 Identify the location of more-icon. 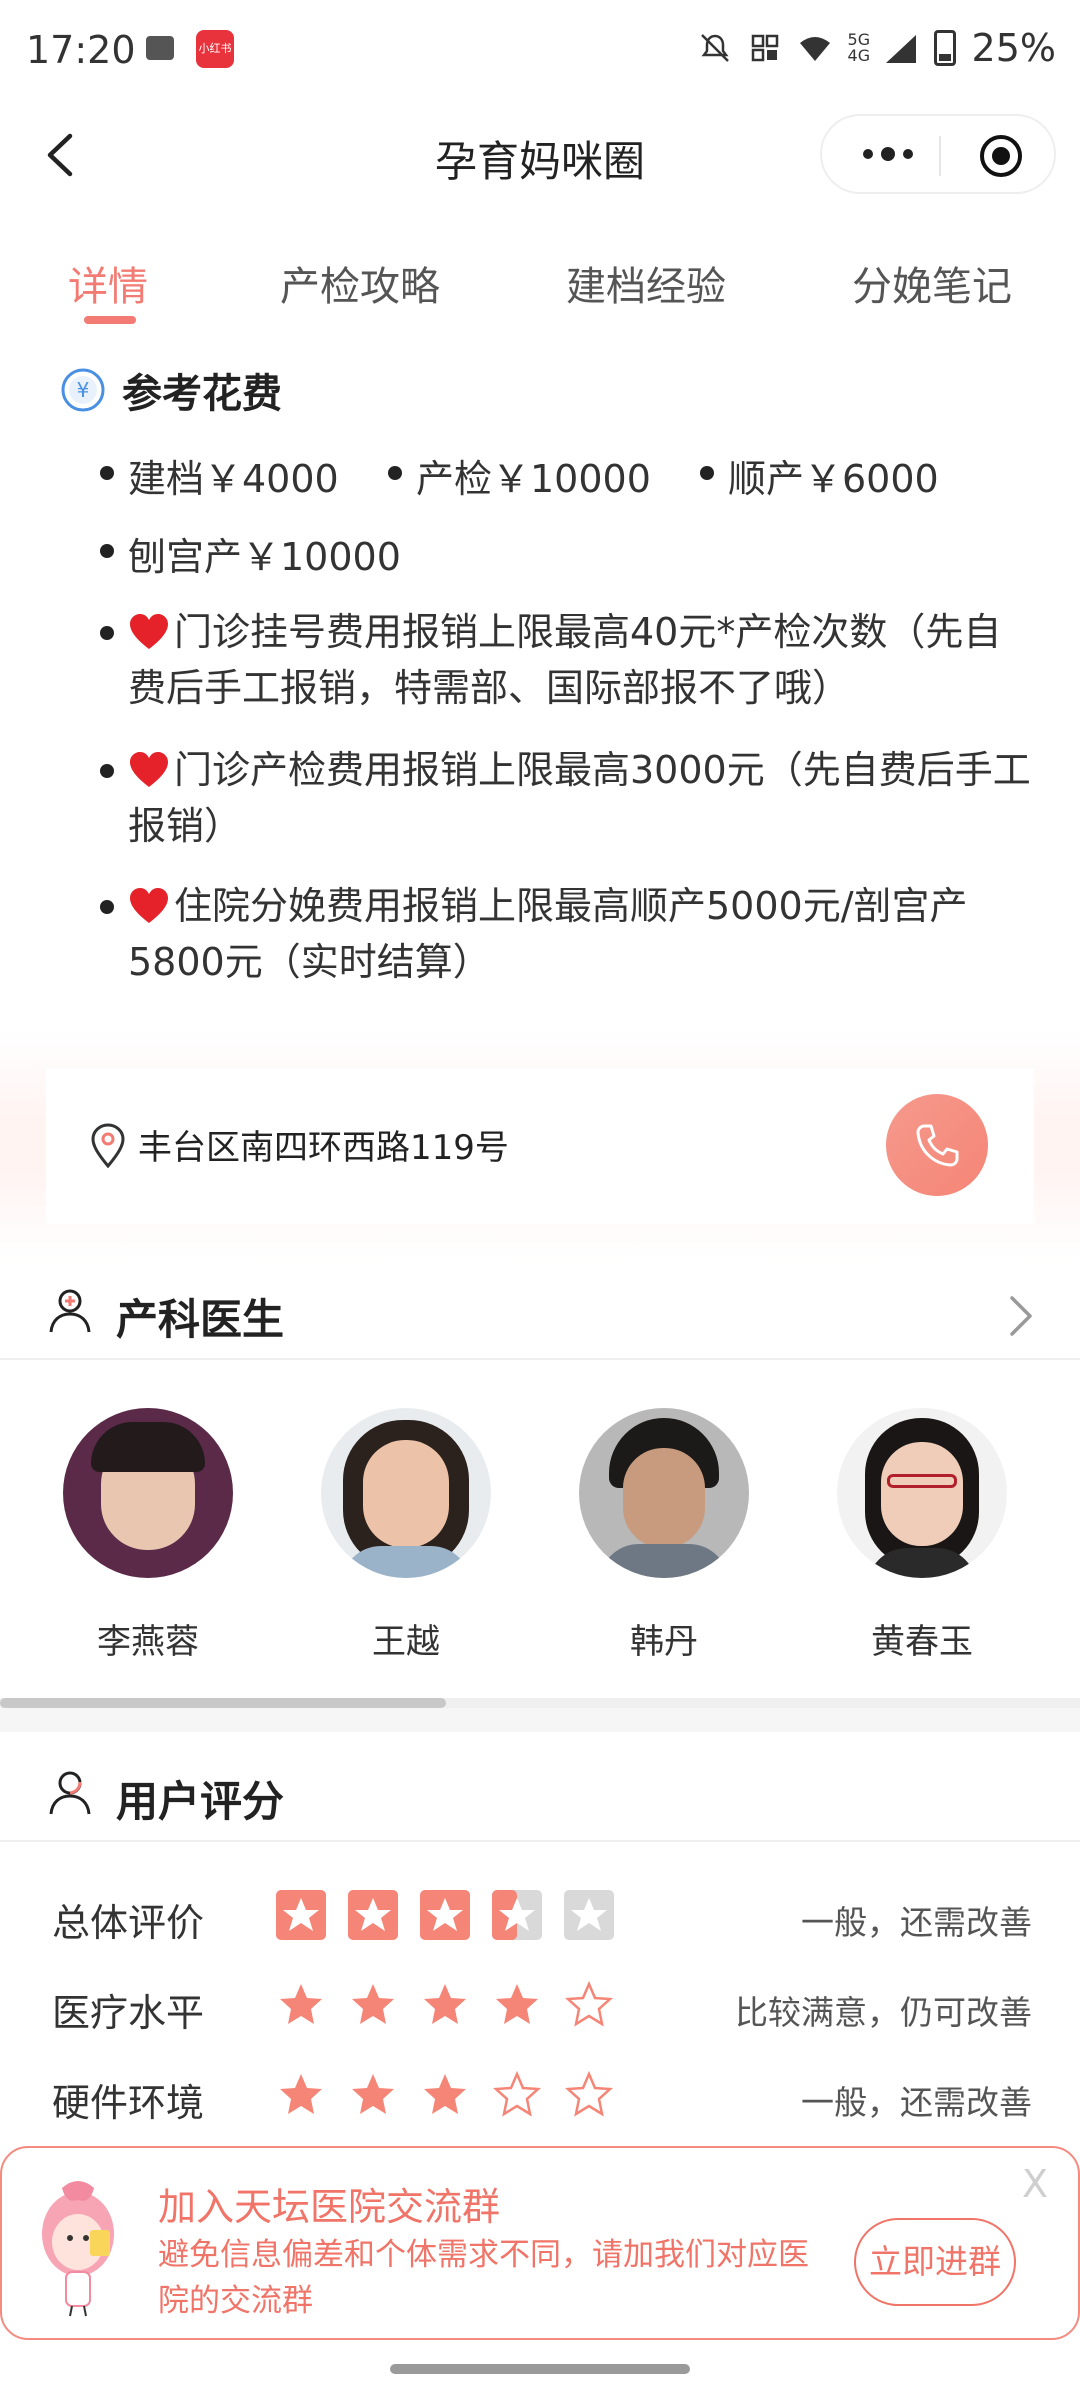
(888, 154).